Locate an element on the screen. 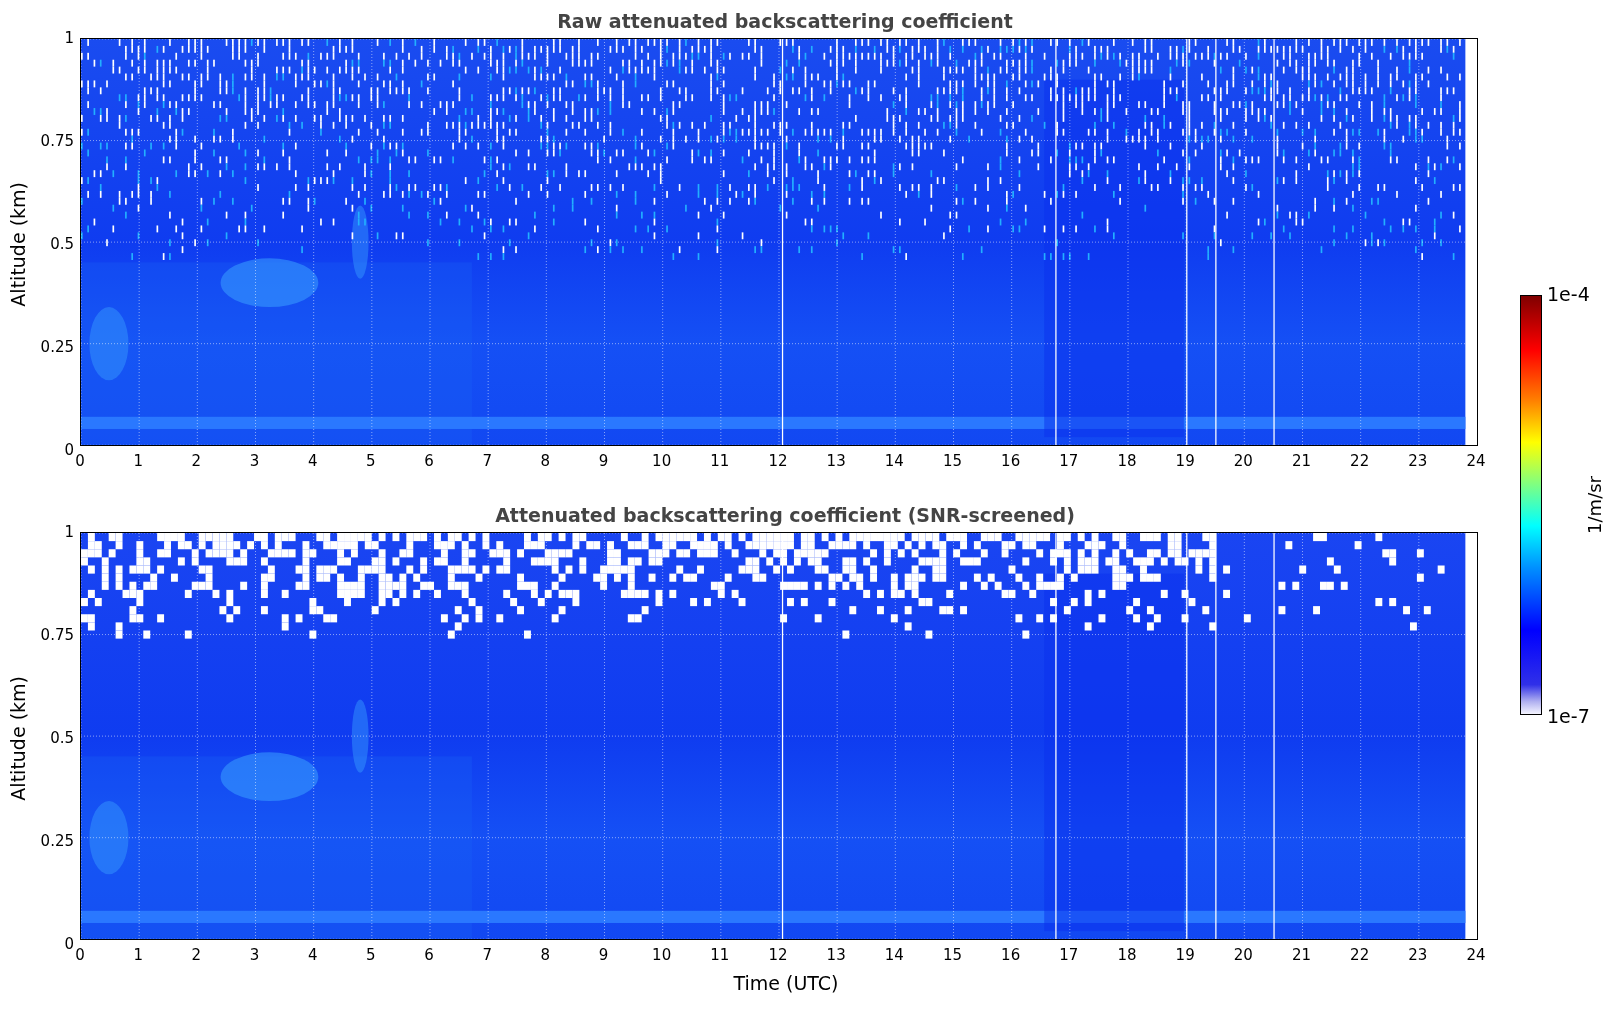 Image resolution: width=1621 pixels, height=1020 pixels. colorbar-max-label: 1e-4 is located at coordinates (1568, 294).